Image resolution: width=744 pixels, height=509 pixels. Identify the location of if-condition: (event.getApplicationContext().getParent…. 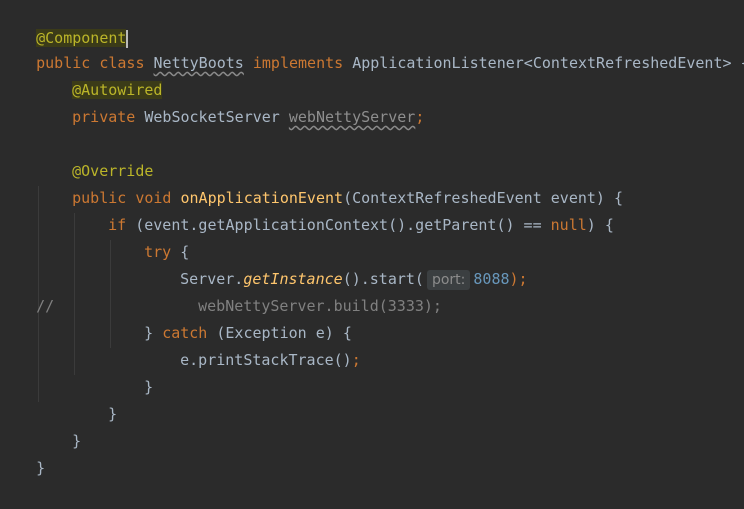
(338, 225).